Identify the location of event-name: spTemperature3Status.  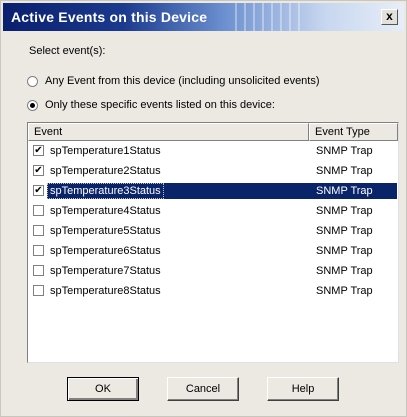
(105, 191).